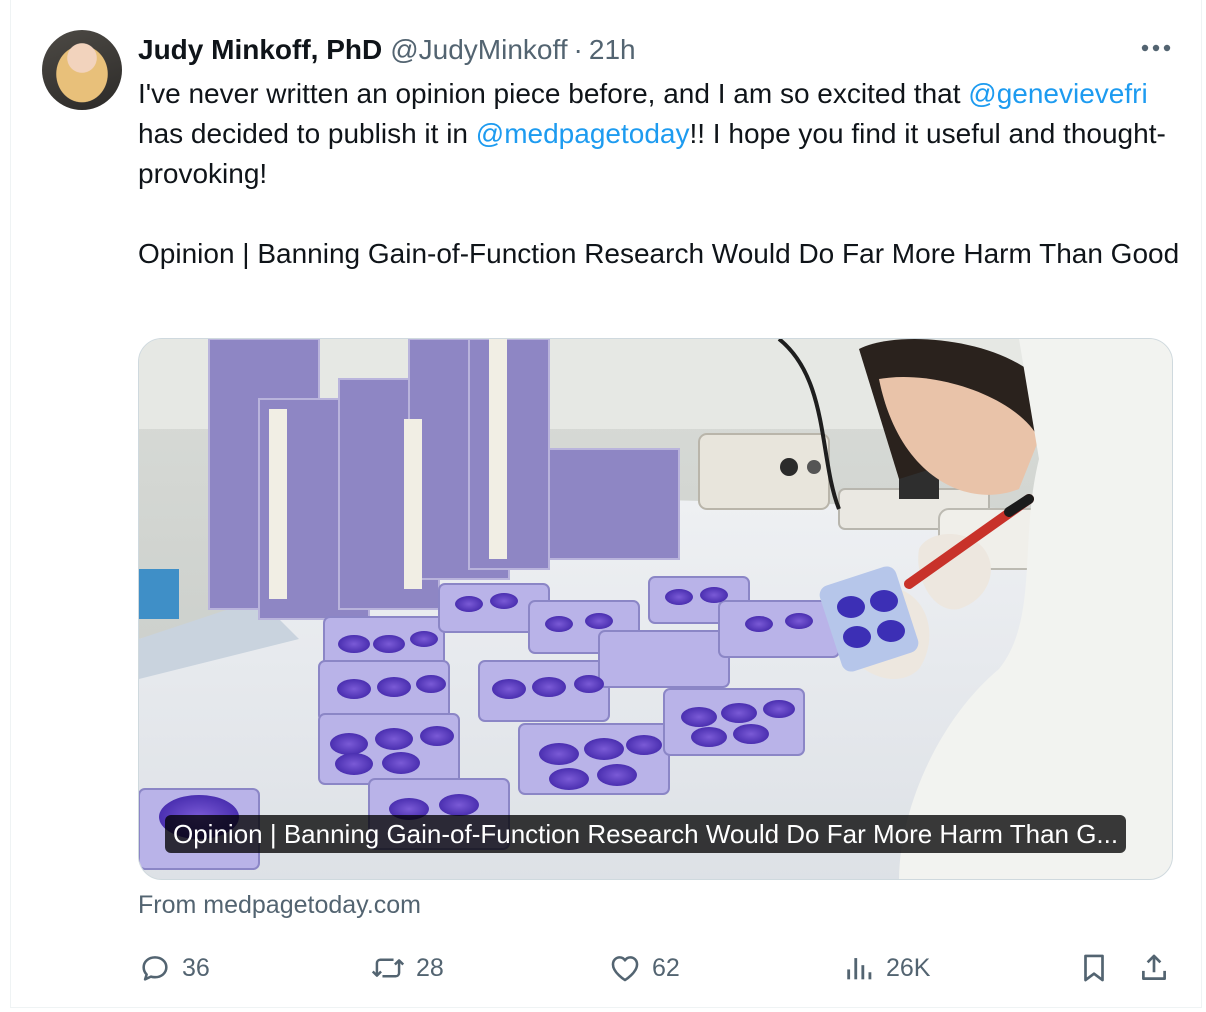 This screenshot has height=1012, width=1206. I want to click on reply-button: 36, so click(174, 968).